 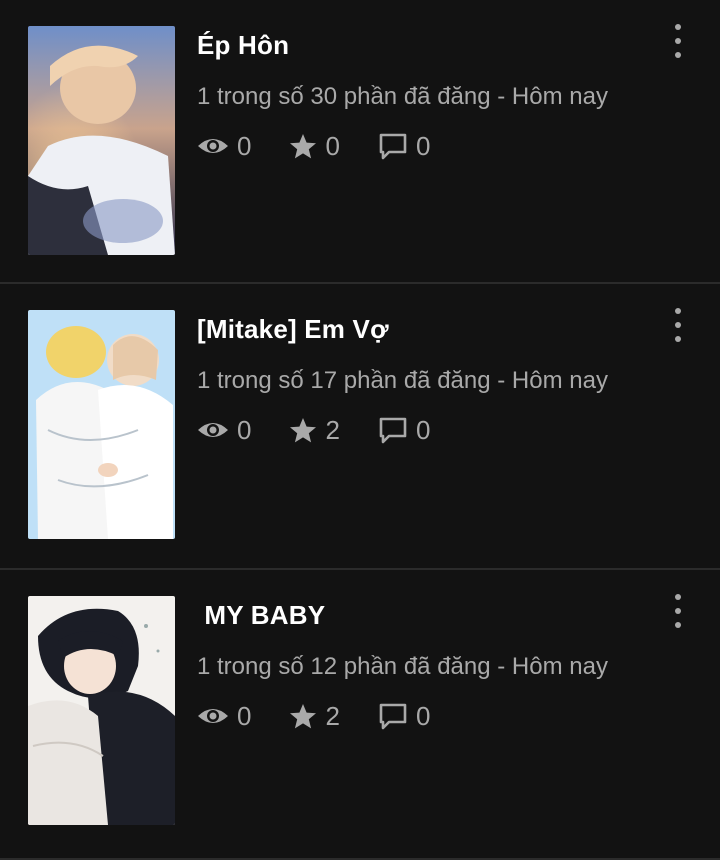 I want to click on story-title: MY BABY, so click(x=261, y=615).